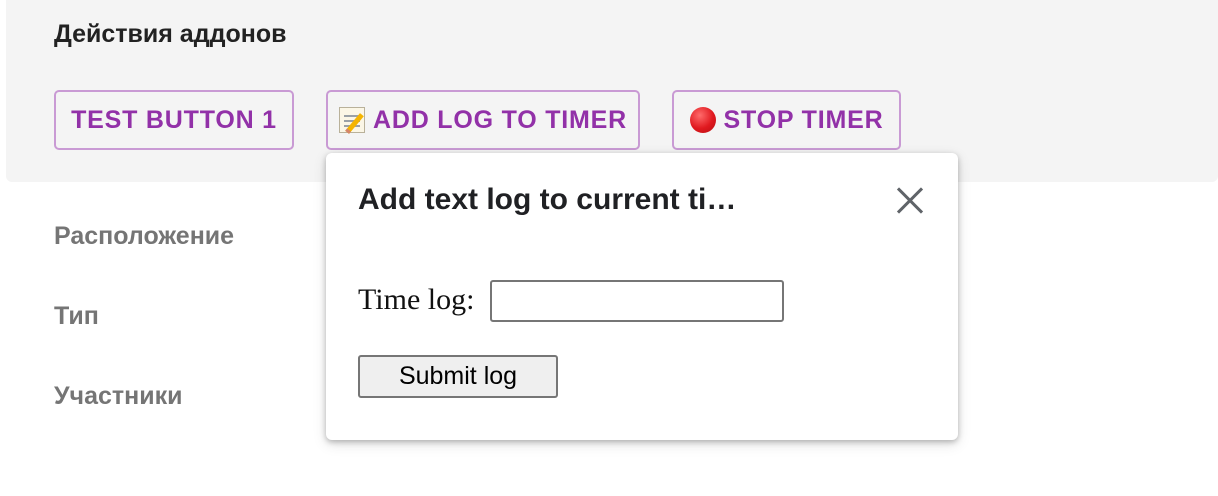 This screenshot has width=1218, height=496. What do you see at coordinates (458, 376) in the screenshot?
I see `submit-log-button: Submit log` at bounding box center [458, 376].